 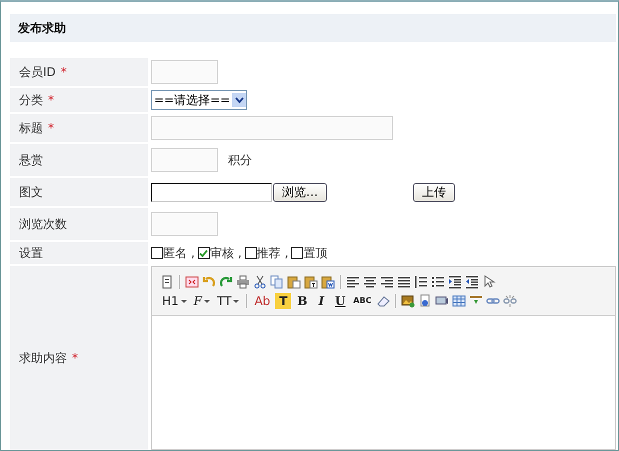 What do you see at coordinates (315, 253) in the screenshot?
I see `checkbox-label: 置顶` at bounding box center [315, 253].